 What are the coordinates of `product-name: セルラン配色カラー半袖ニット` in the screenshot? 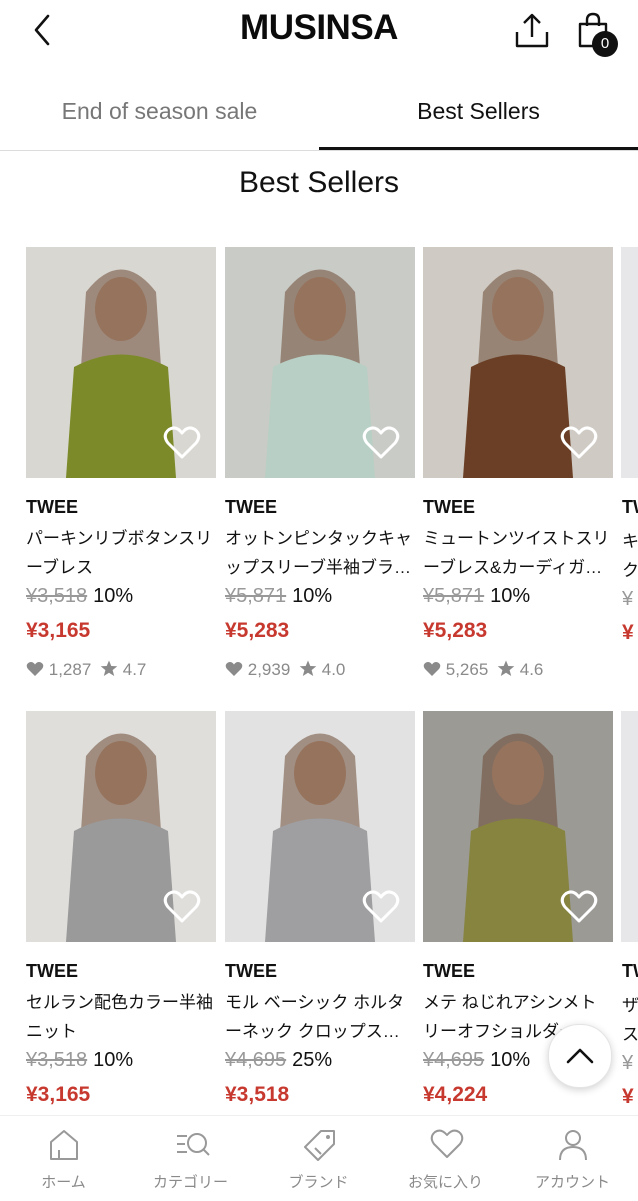 It's located at (119, 1017).